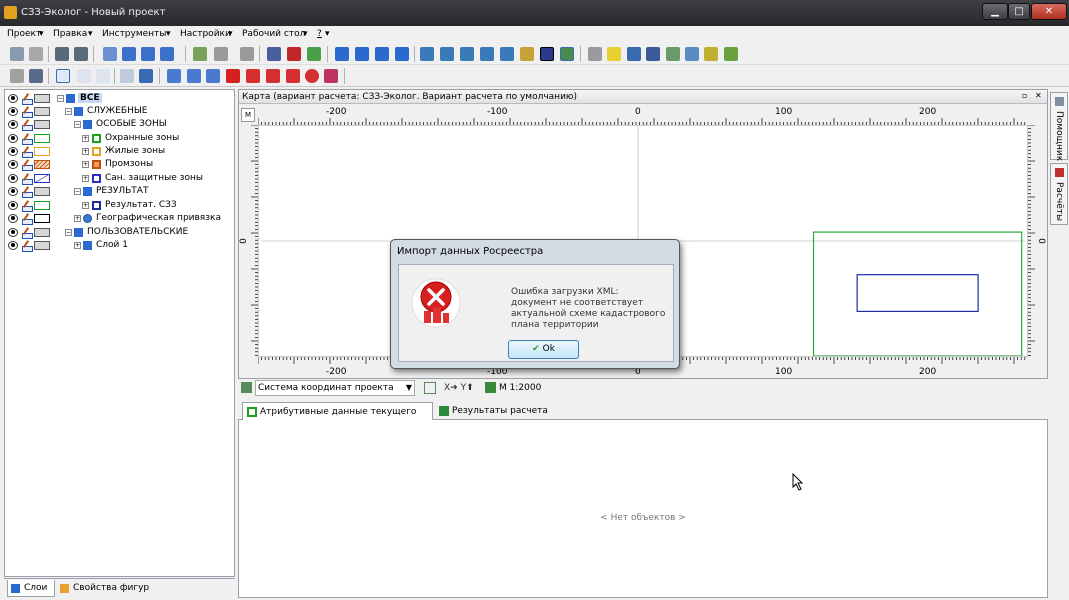 The height and width of the screenshot is (600, 1069). Describe the element at coordinates (527, 54) in the screenshot. I see `table-text-icon` at that location.